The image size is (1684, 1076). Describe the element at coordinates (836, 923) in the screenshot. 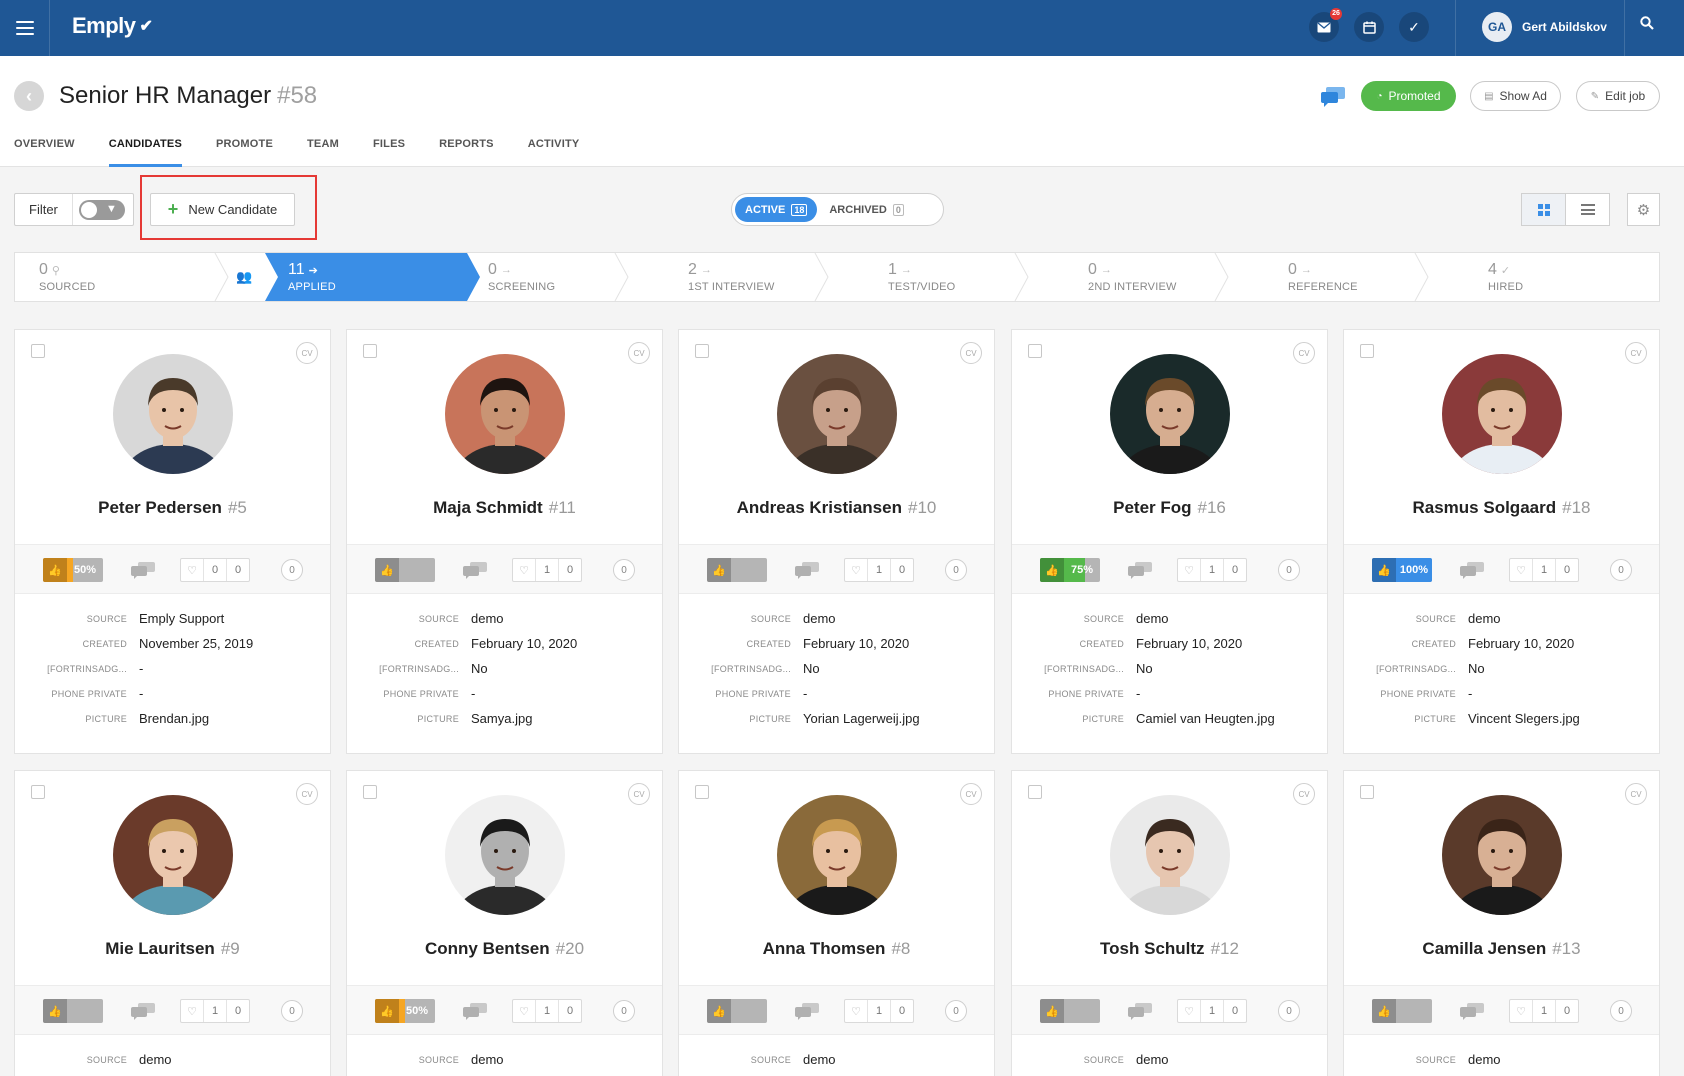

I see `candidate-card: CV Anna Thomsen #8 👍 ♡ 1 0 0 SOURCE demo` at that location.